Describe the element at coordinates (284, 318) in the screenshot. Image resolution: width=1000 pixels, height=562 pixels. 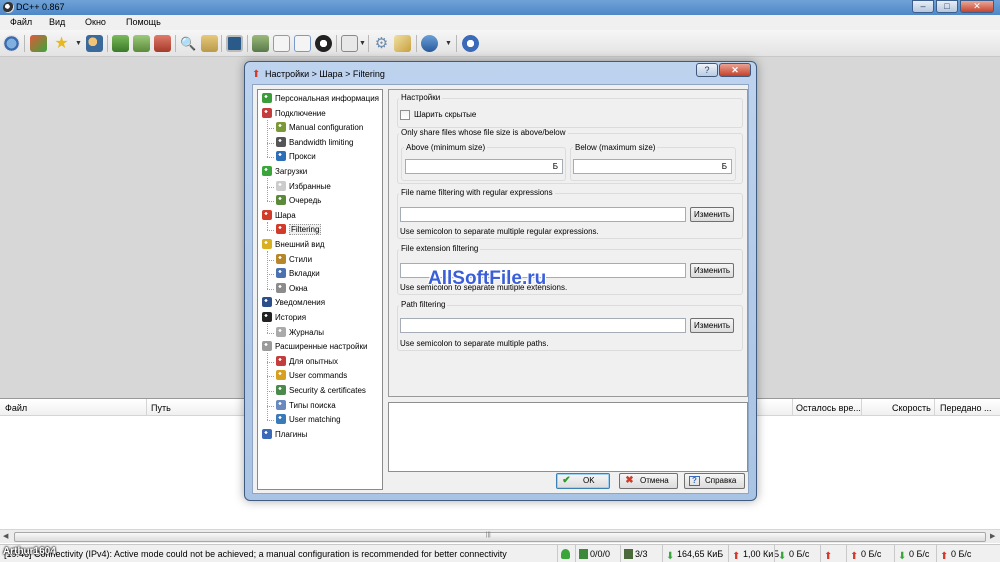
I see `tree-item: История` at that location.